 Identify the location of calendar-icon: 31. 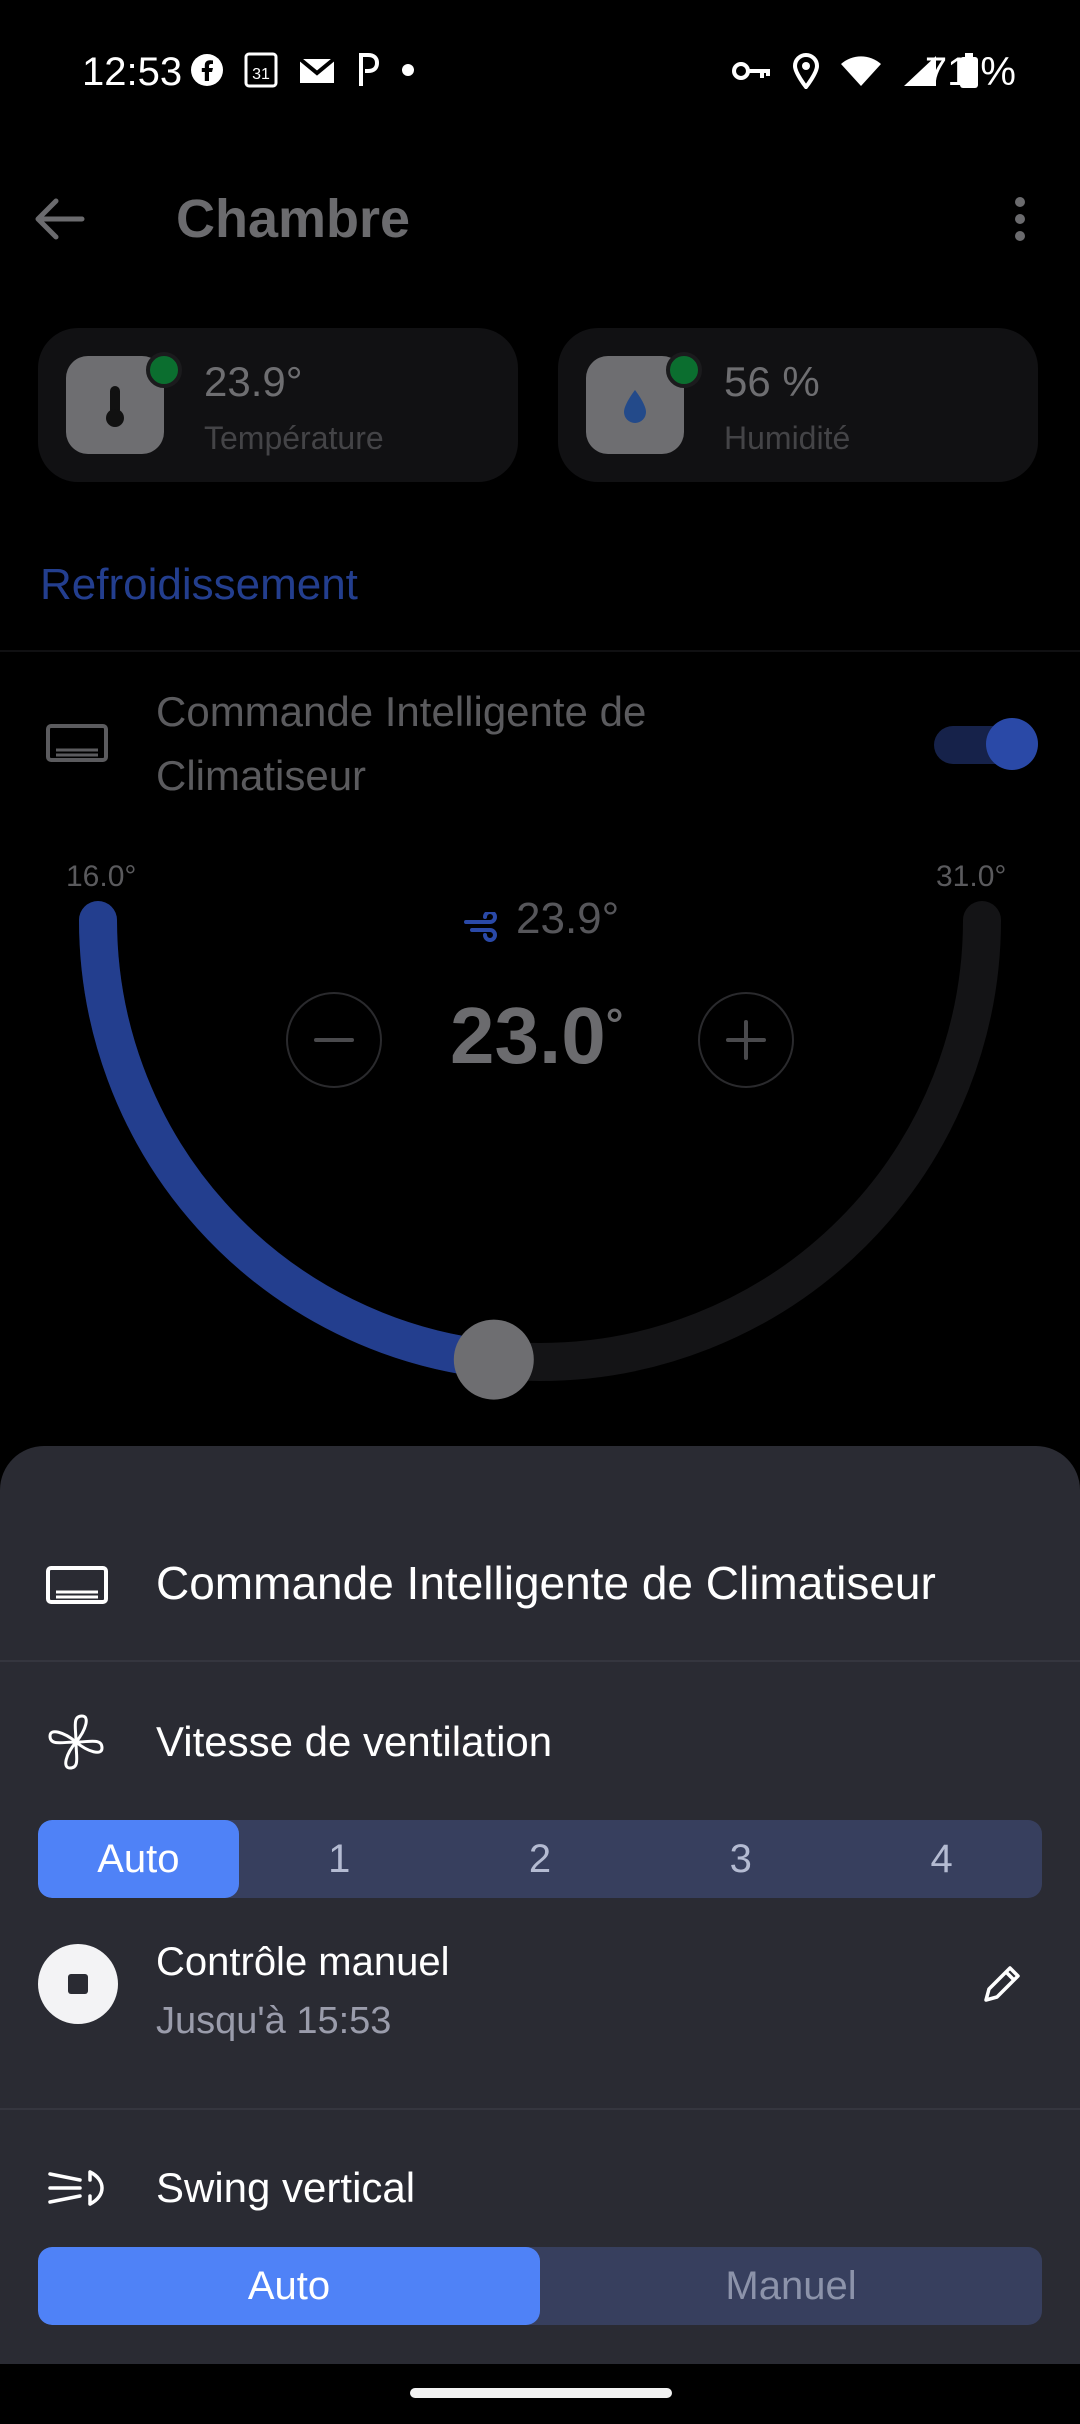
(261, 70).